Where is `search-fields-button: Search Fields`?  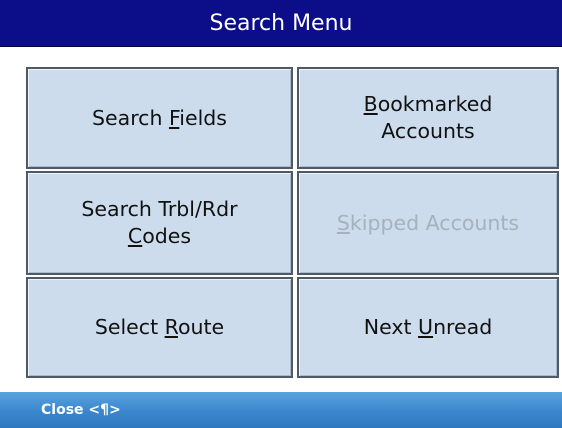 search-fields-button: Search Fields is located at coordinates (159, 118).